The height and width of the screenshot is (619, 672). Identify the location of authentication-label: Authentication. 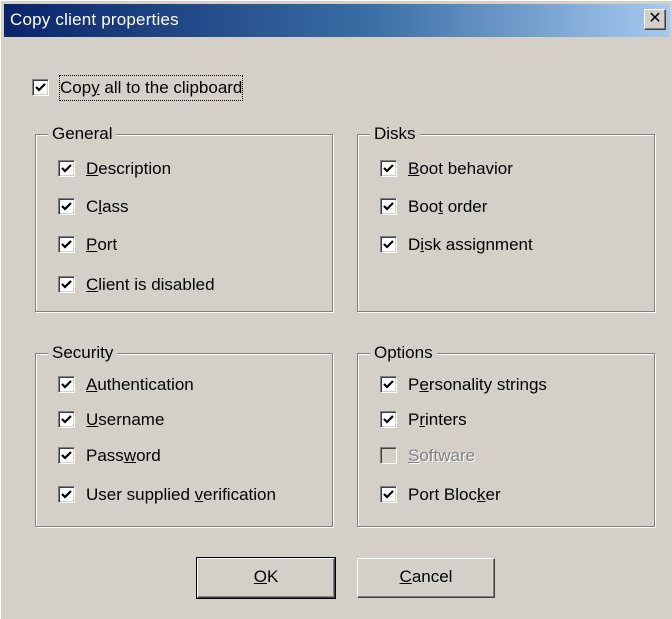
(140, 384).